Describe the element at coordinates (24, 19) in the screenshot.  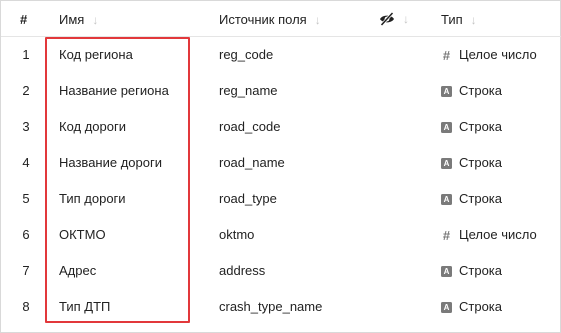
I see `column-header-number: #` at that location.